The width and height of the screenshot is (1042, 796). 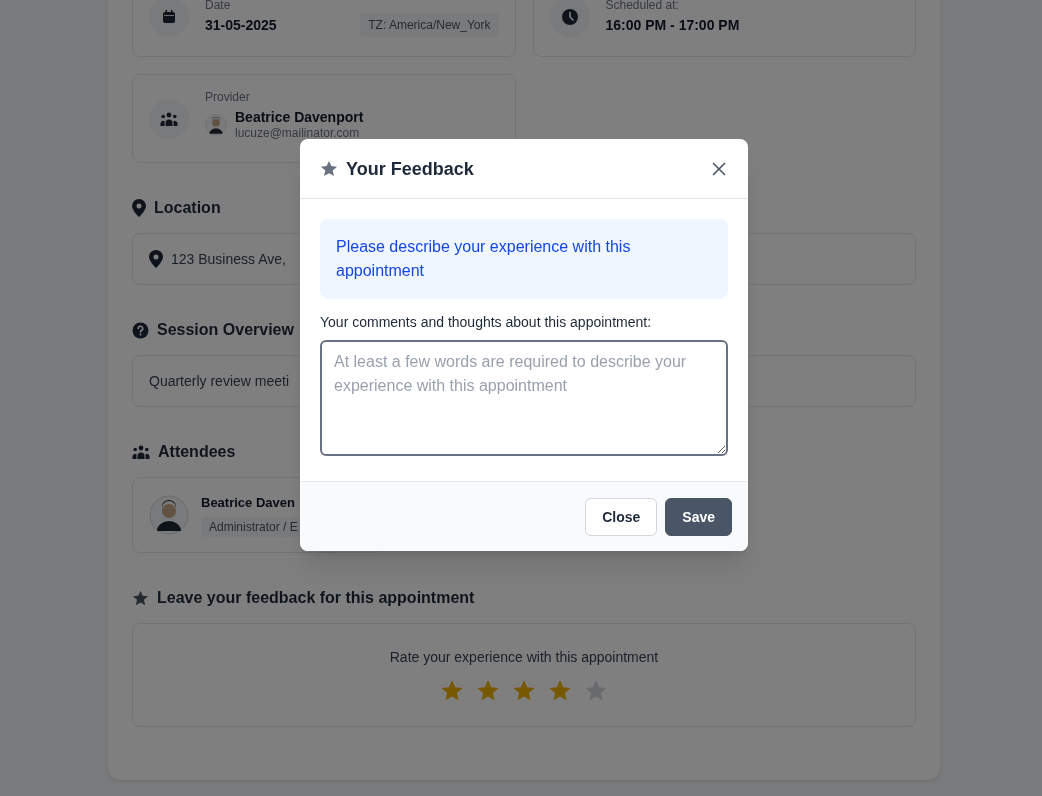 I want to click on address-text: 123 Business Ave,, so click(x=228, y=259).